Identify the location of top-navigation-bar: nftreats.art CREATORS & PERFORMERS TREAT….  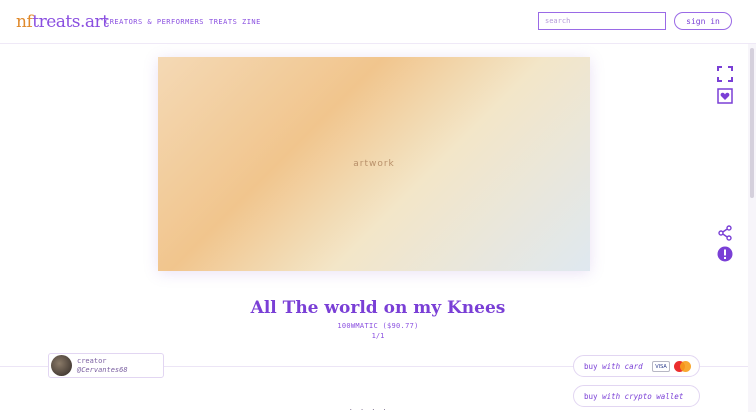
(378, 22).